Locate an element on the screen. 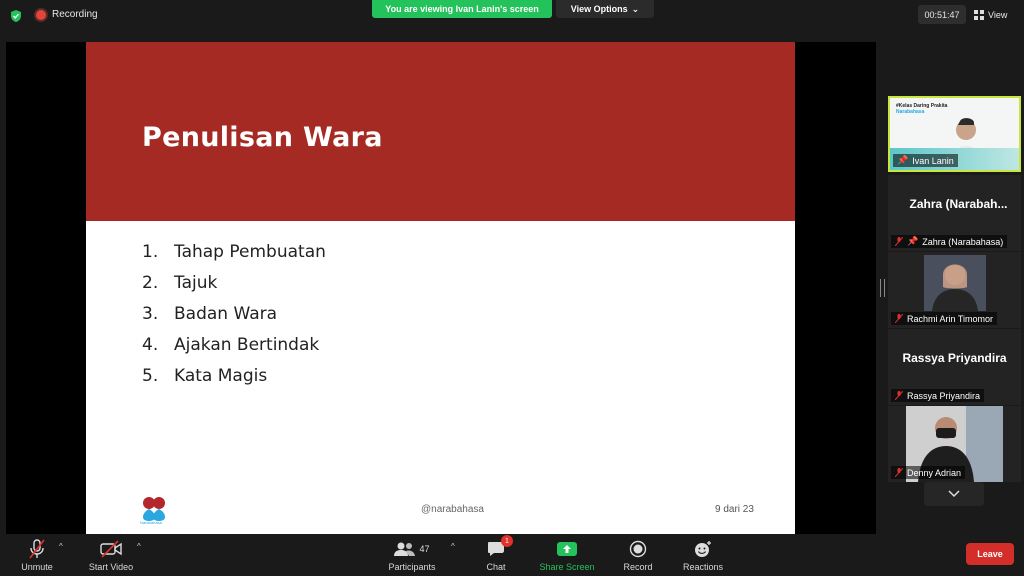 Image resolution: width=1024 pixels, height=576 pixels. tile-big-name: Rassya Priyandira is located at coordinates (954, 358).